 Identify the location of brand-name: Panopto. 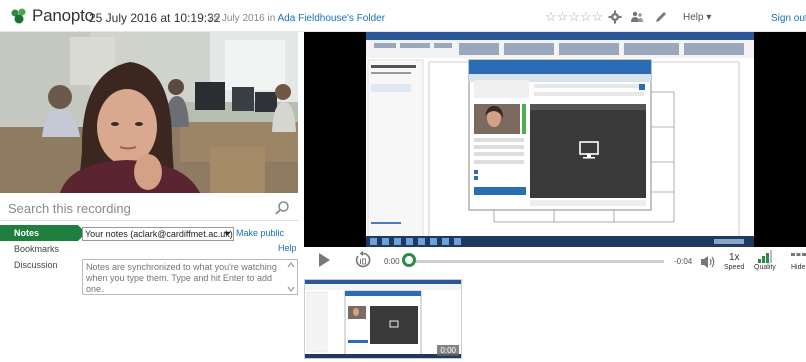
(63, 15).